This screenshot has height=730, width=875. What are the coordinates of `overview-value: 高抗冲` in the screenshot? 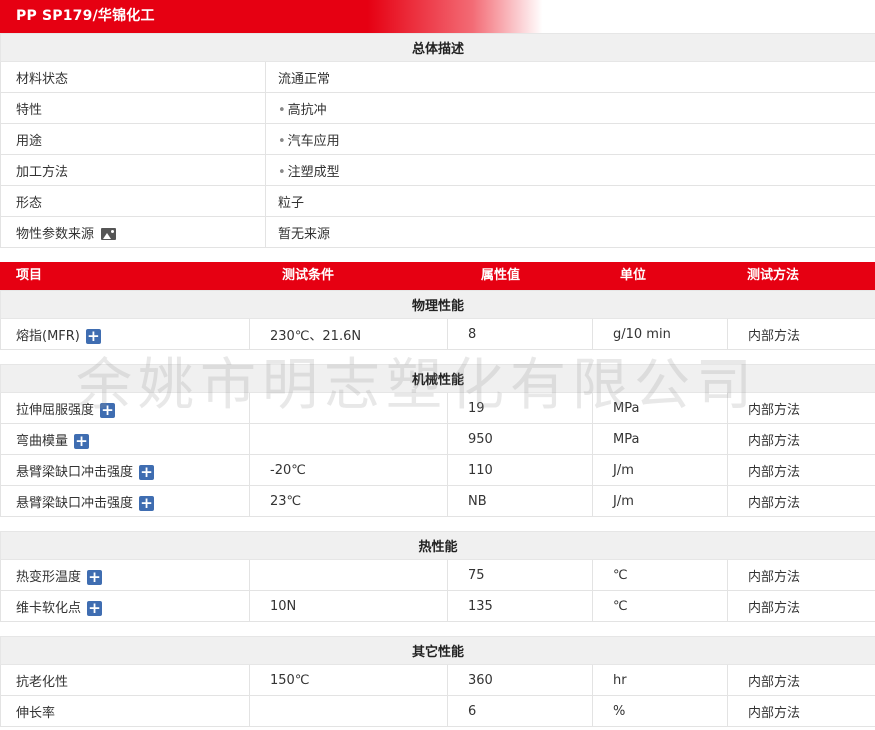 It's located at (307, 110).